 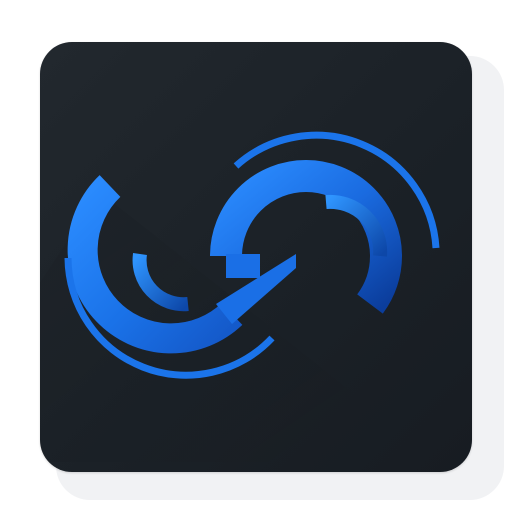 What do you see at coordinates (243, 266) in the screenshot?
I see `right-stem` at bounding box center [243, 266].